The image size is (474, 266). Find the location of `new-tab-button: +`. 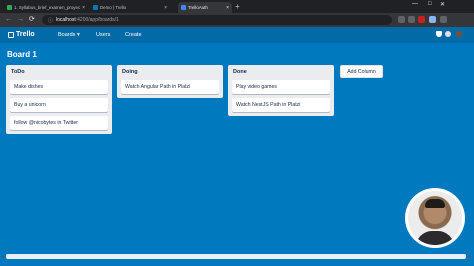

new-tab-button: + is located at coordinates (237, 6).